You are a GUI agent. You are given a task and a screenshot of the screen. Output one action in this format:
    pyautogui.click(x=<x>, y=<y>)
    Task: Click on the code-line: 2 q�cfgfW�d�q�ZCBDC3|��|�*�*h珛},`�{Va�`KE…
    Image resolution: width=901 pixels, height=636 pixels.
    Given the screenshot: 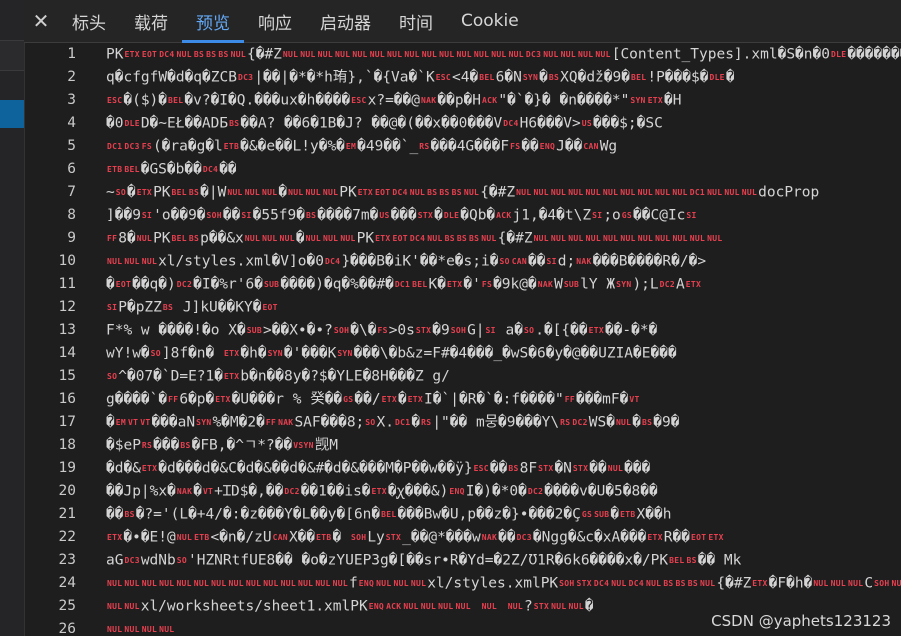 What is the action you would take?
    pyautogui.click(x=462, y=77)
    